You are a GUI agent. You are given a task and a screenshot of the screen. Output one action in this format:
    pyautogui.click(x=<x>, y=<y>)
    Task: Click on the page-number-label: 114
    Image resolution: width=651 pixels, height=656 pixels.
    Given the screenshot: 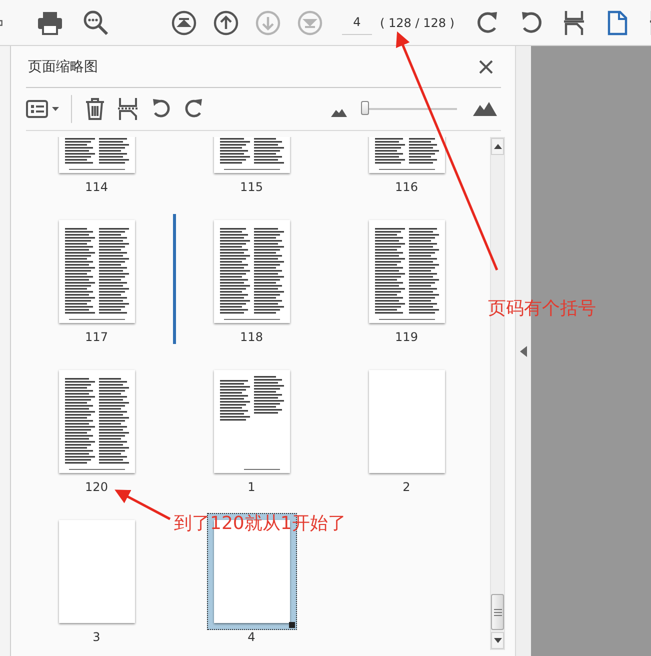 What is the action you would take?
    pyautogui.click(x=96, y=187)
    